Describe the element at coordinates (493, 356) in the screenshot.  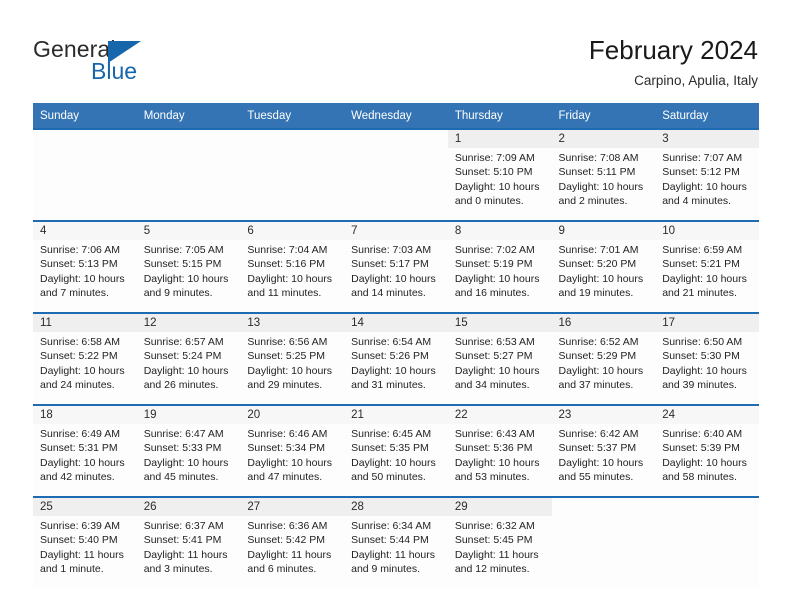
I see `sunset-time: Sunset: 5:27 PM` at that location.